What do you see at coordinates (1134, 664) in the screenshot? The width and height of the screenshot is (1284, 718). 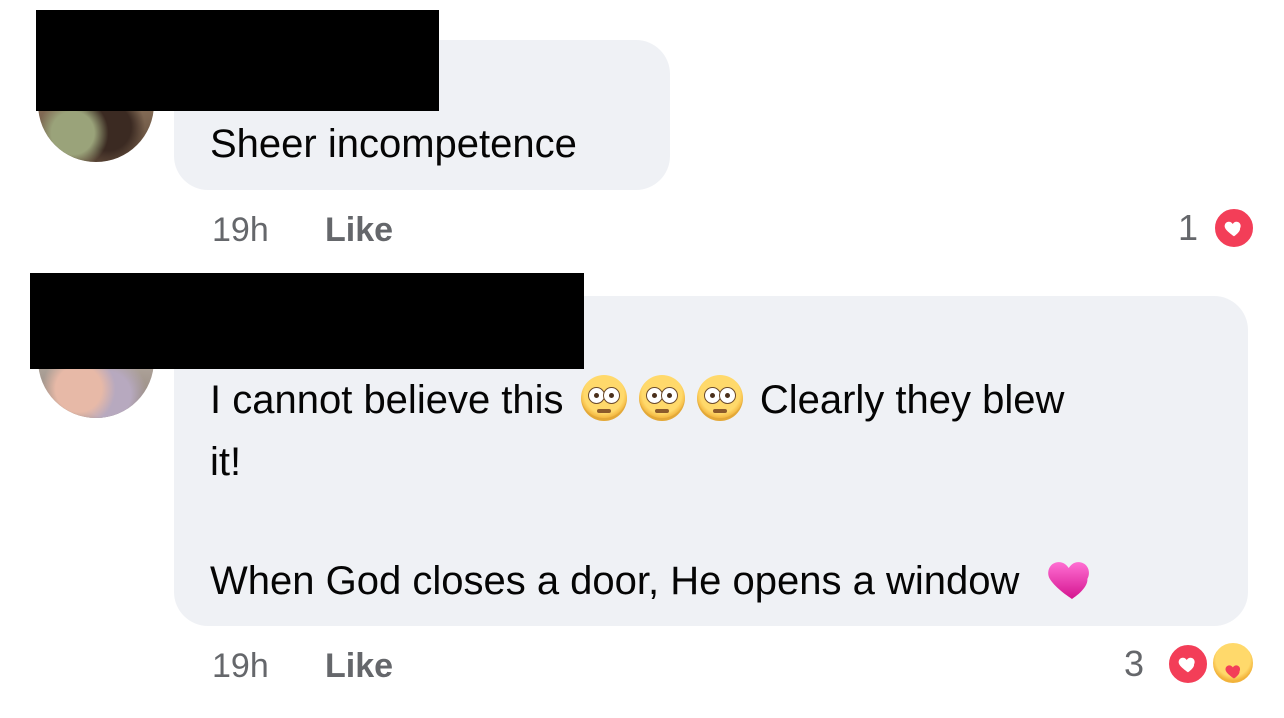 I see `reaction-count: 3` at bounding box center [1134, 664].